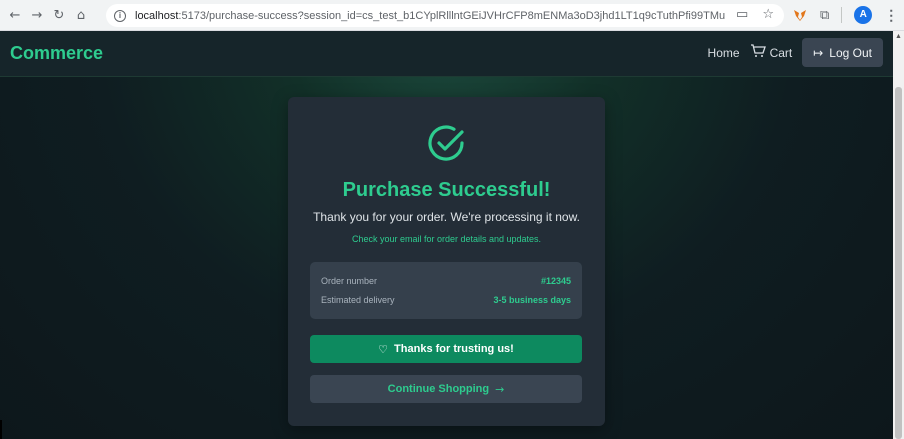  Describe the element at coordinates (768, 14) in the screenshot. I see `star-icon: ☆` at that location.